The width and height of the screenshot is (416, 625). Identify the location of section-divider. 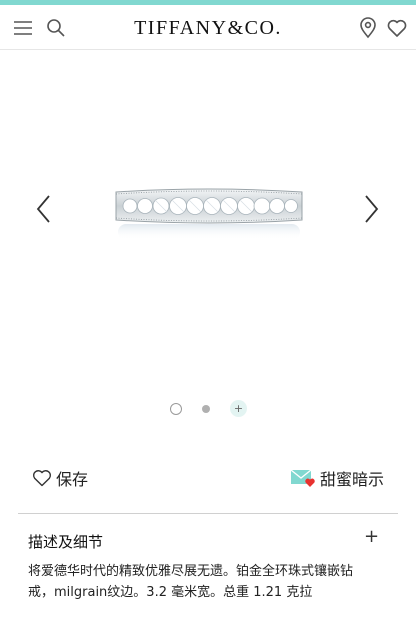
(208, 513).